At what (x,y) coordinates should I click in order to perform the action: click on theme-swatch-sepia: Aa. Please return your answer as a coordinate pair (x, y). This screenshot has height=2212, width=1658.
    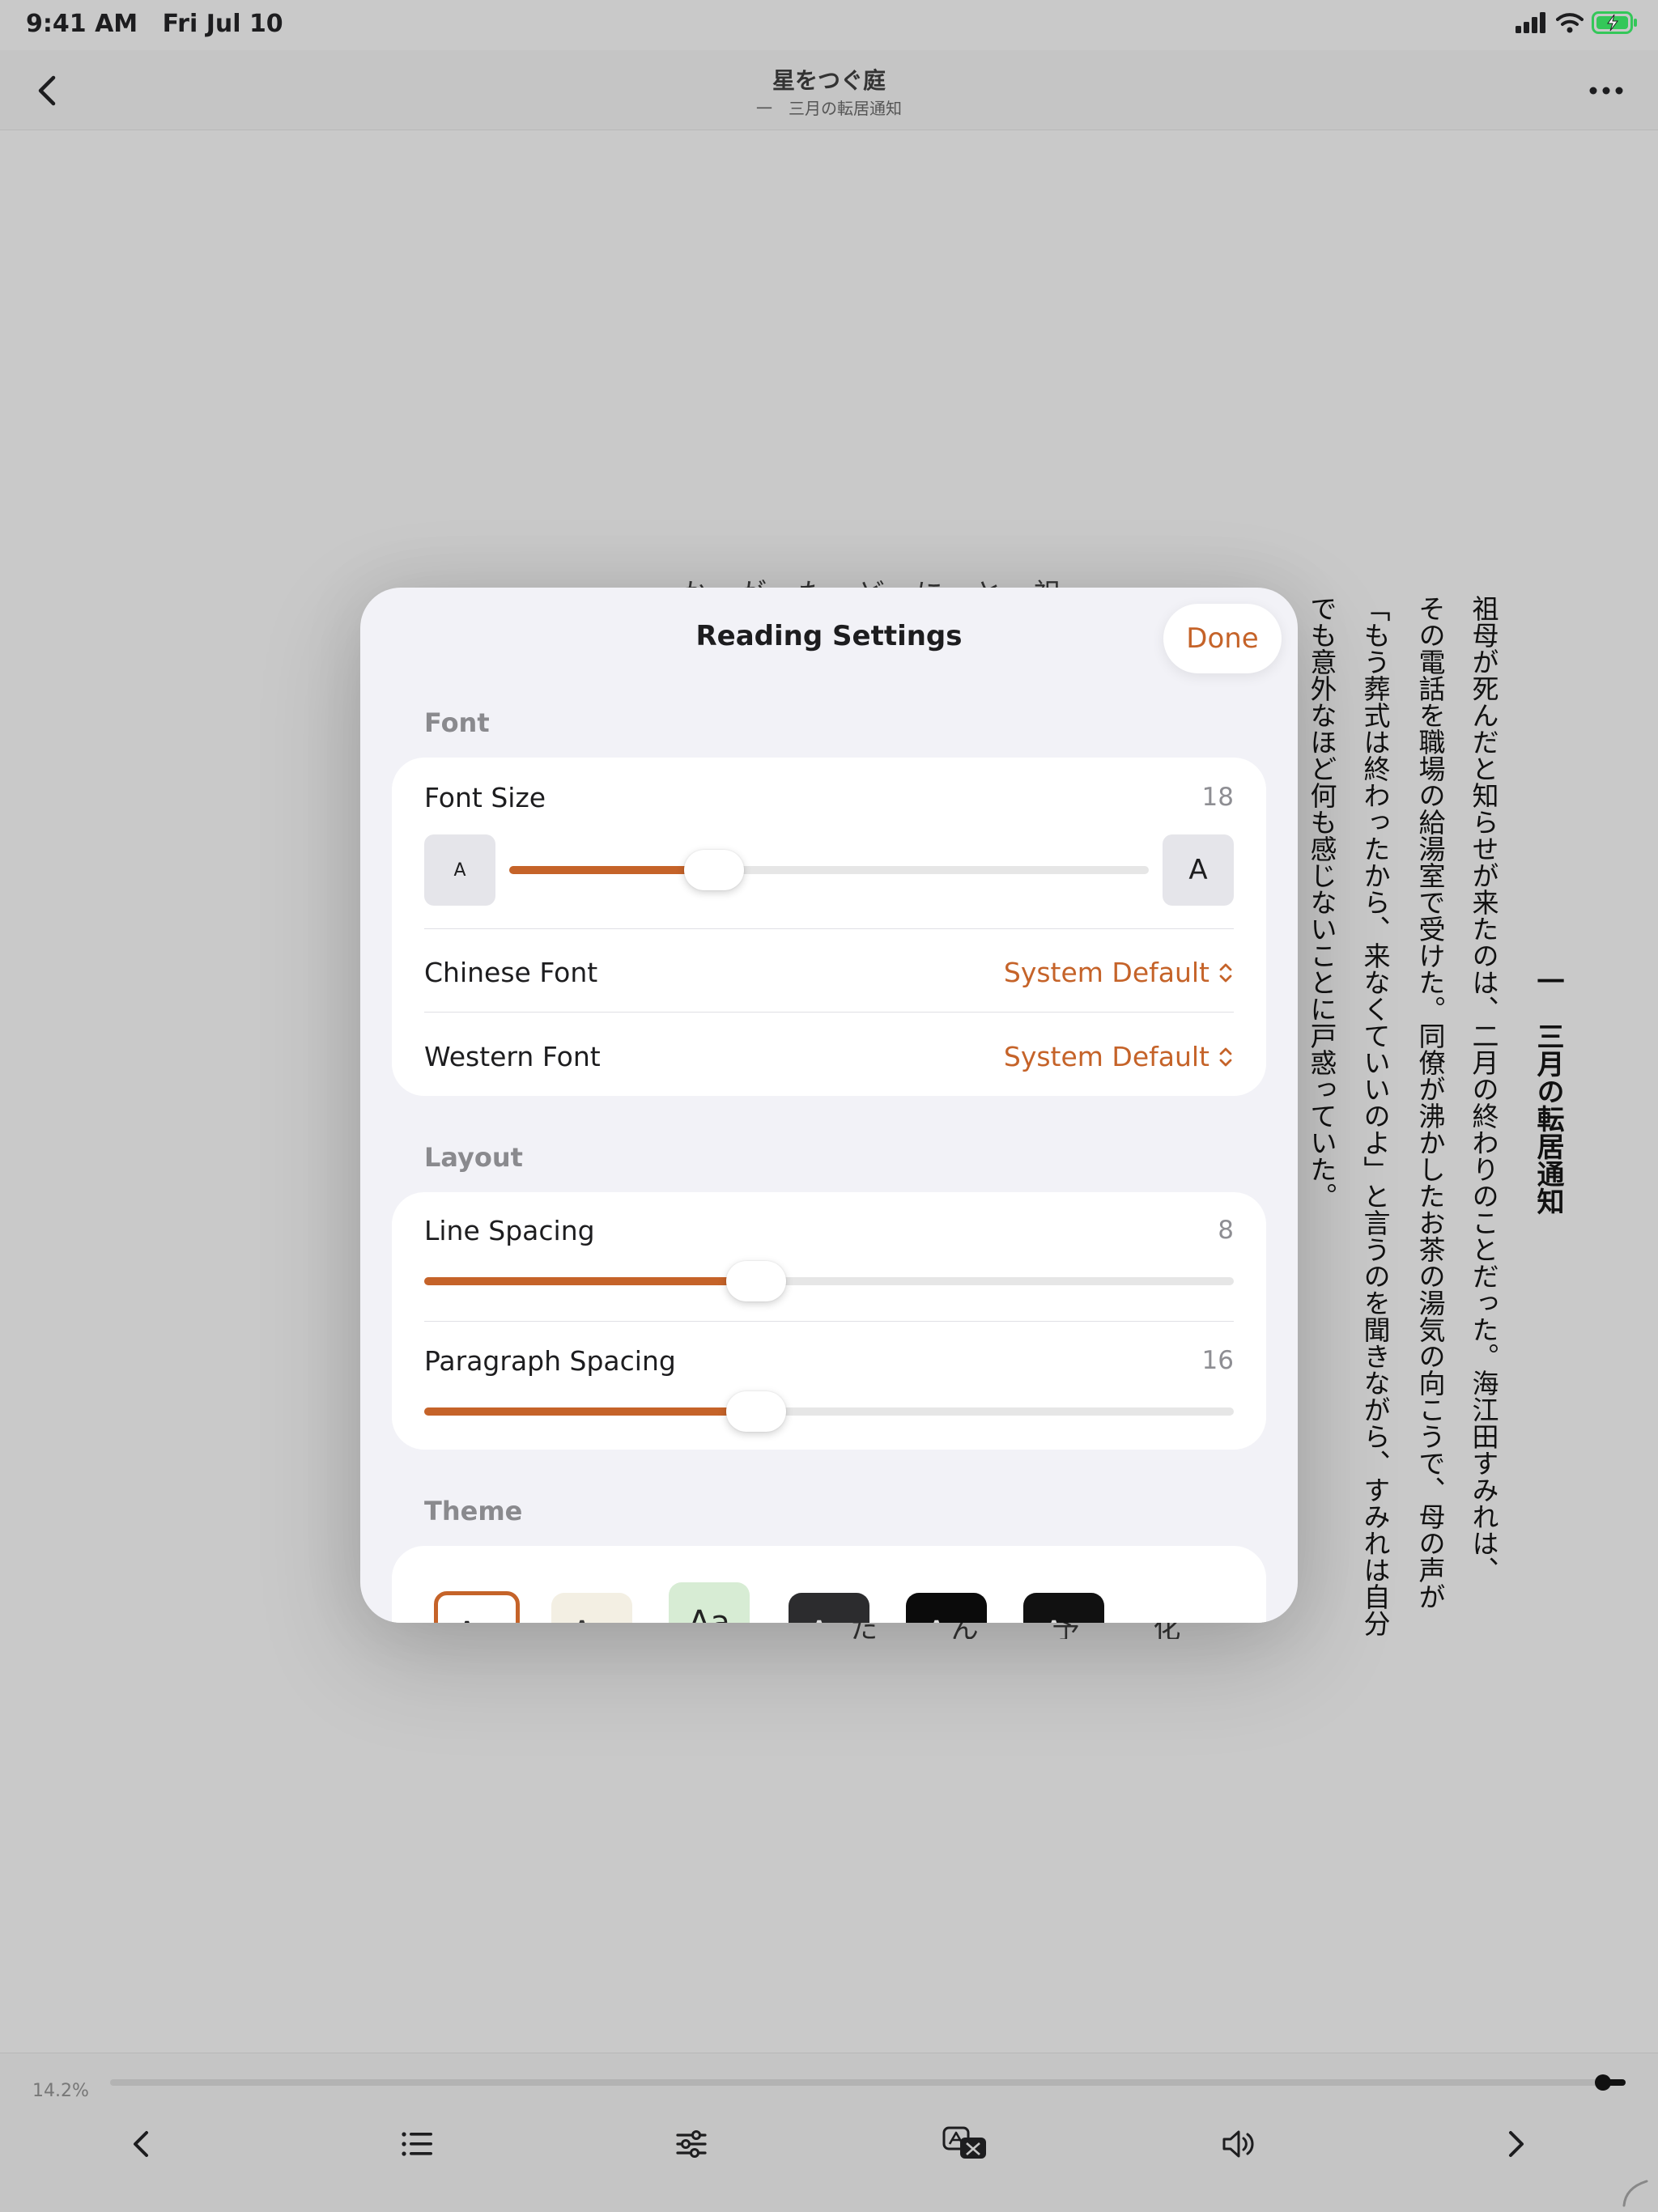
    Looking at the image, I should click on (591, 1608).